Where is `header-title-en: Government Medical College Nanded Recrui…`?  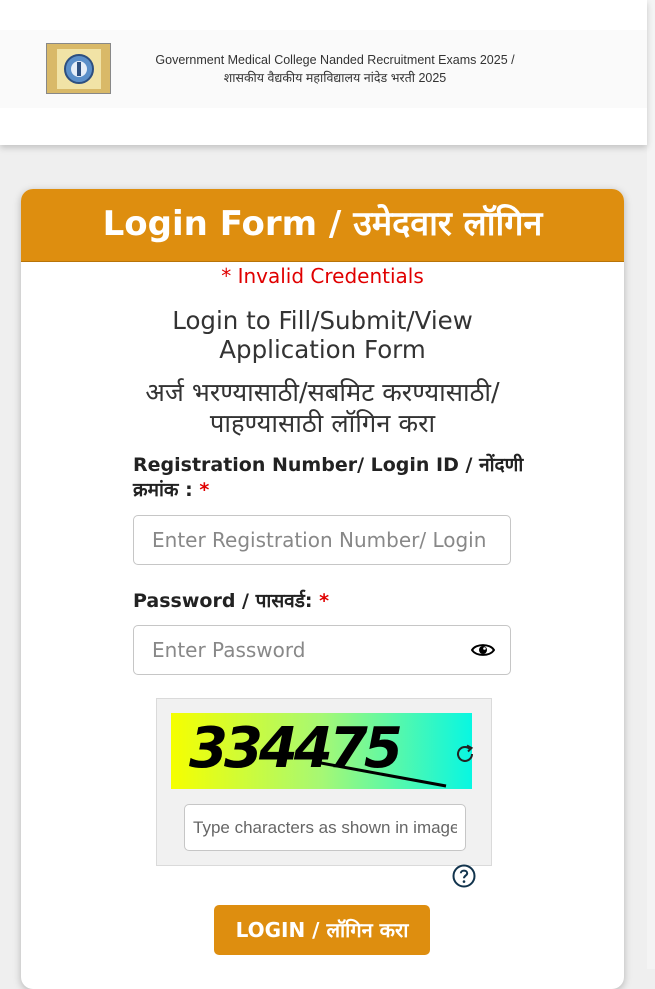
header-title-en: Government Medical College Nanded Recrui… is located at coordinates (335, 60).